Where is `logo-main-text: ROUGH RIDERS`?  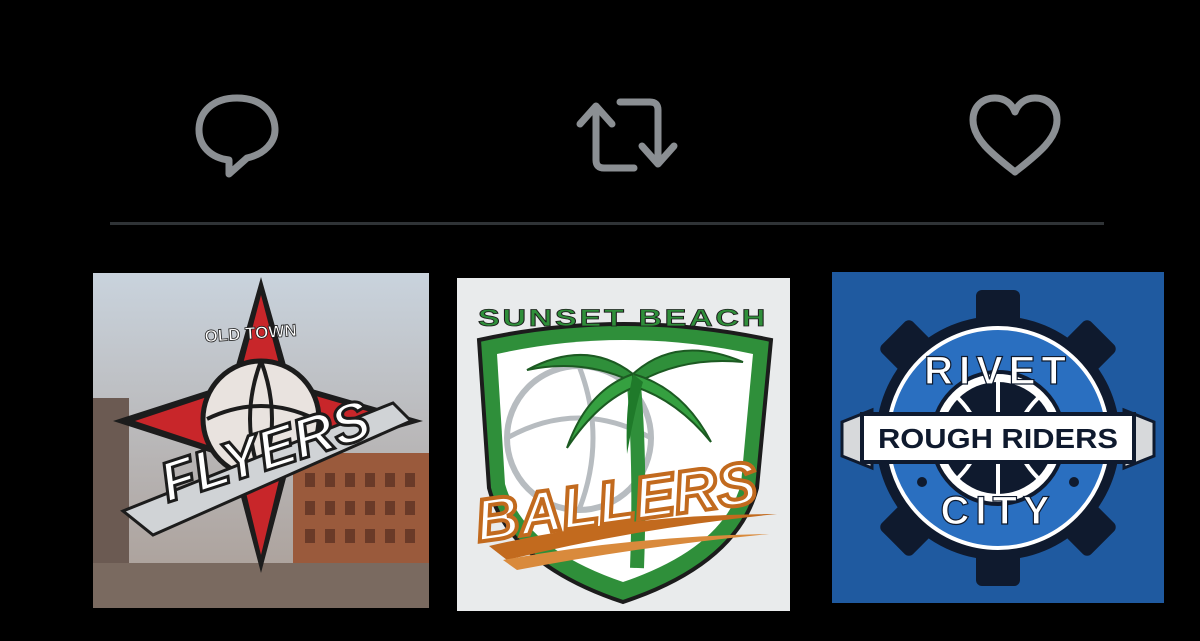 logo-main-text: ROUGH RIDERS is located at coordinates (998, 438).